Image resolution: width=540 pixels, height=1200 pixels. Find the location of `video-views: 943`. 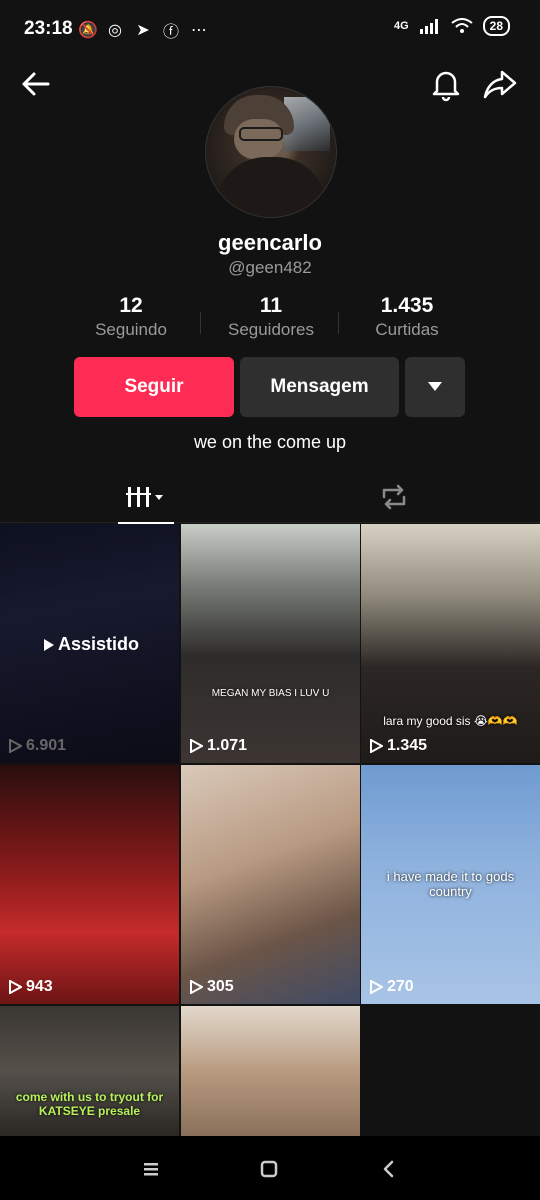

video-views: 943 is located at coordinates (30, 987).